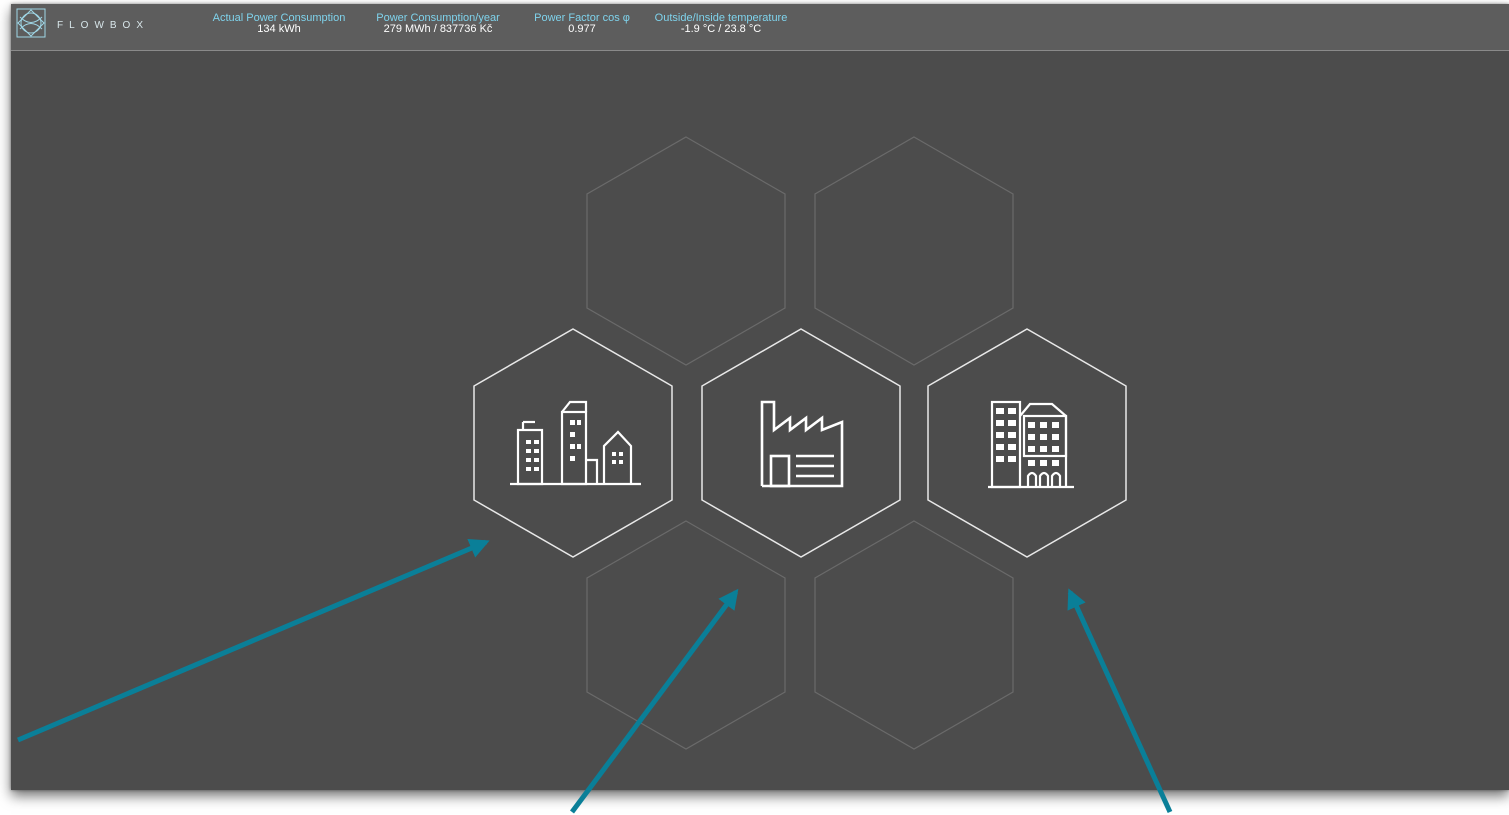  What do you see at coordinates (1027, 443) in the screenshot?
I see `hex-tile-office` at bounding box center [1027, 443].